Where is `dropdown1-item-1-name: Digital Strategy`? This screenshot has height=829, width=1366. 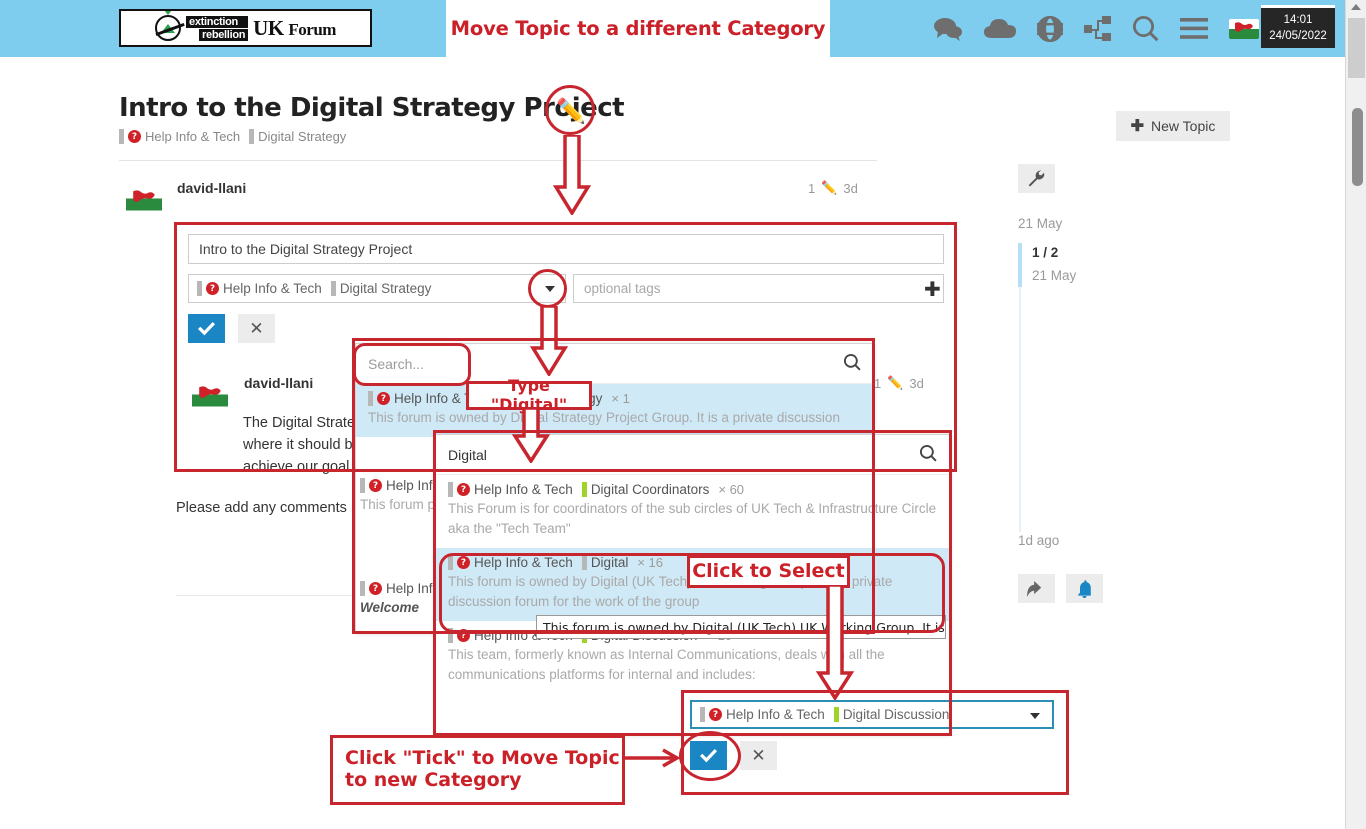
dropdown1-item-1-name: Digital Strategy is located at coordinates (556, 398).